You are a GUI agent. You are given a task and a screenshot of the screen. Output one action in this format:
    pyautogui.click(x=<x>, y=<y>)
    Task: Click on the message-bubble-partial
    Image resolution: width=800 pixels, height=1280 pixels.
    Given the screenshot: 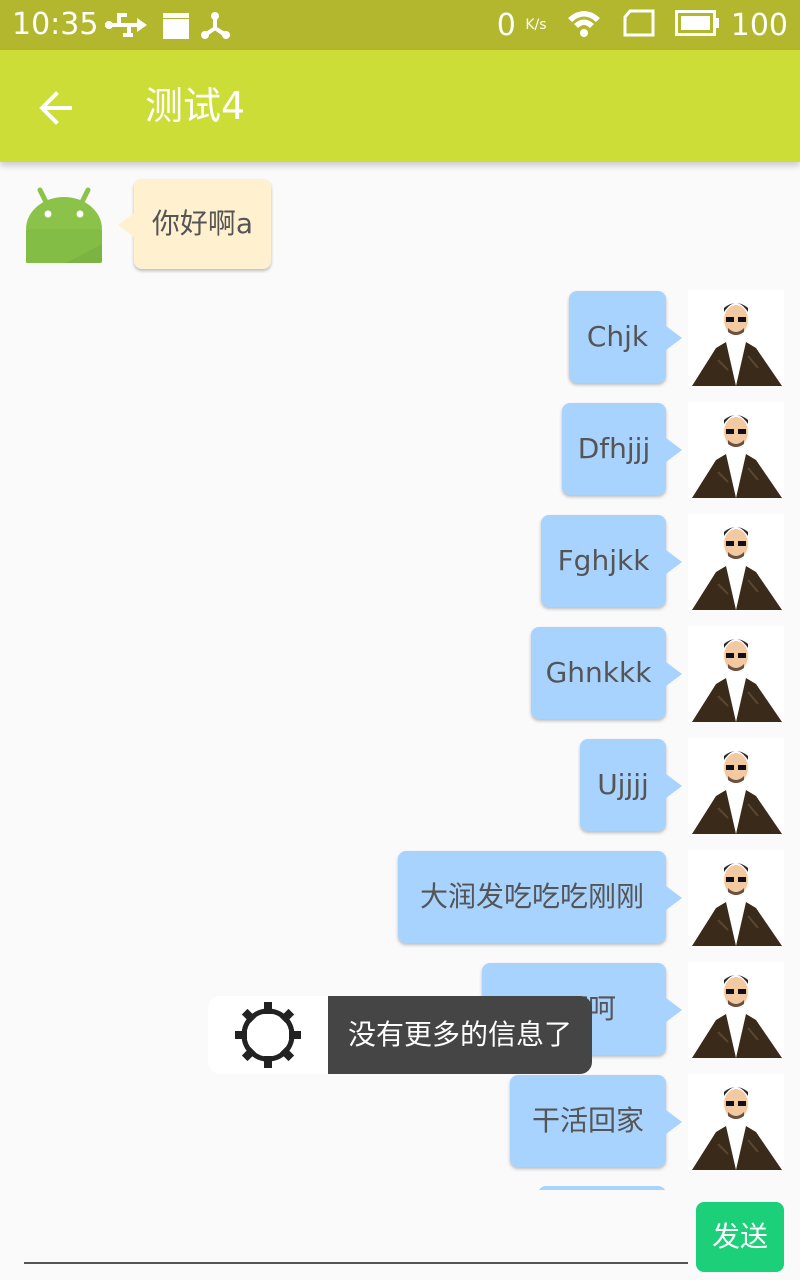 What is the action you would take?
    pyautogui.click(x=602, y=1188)
    